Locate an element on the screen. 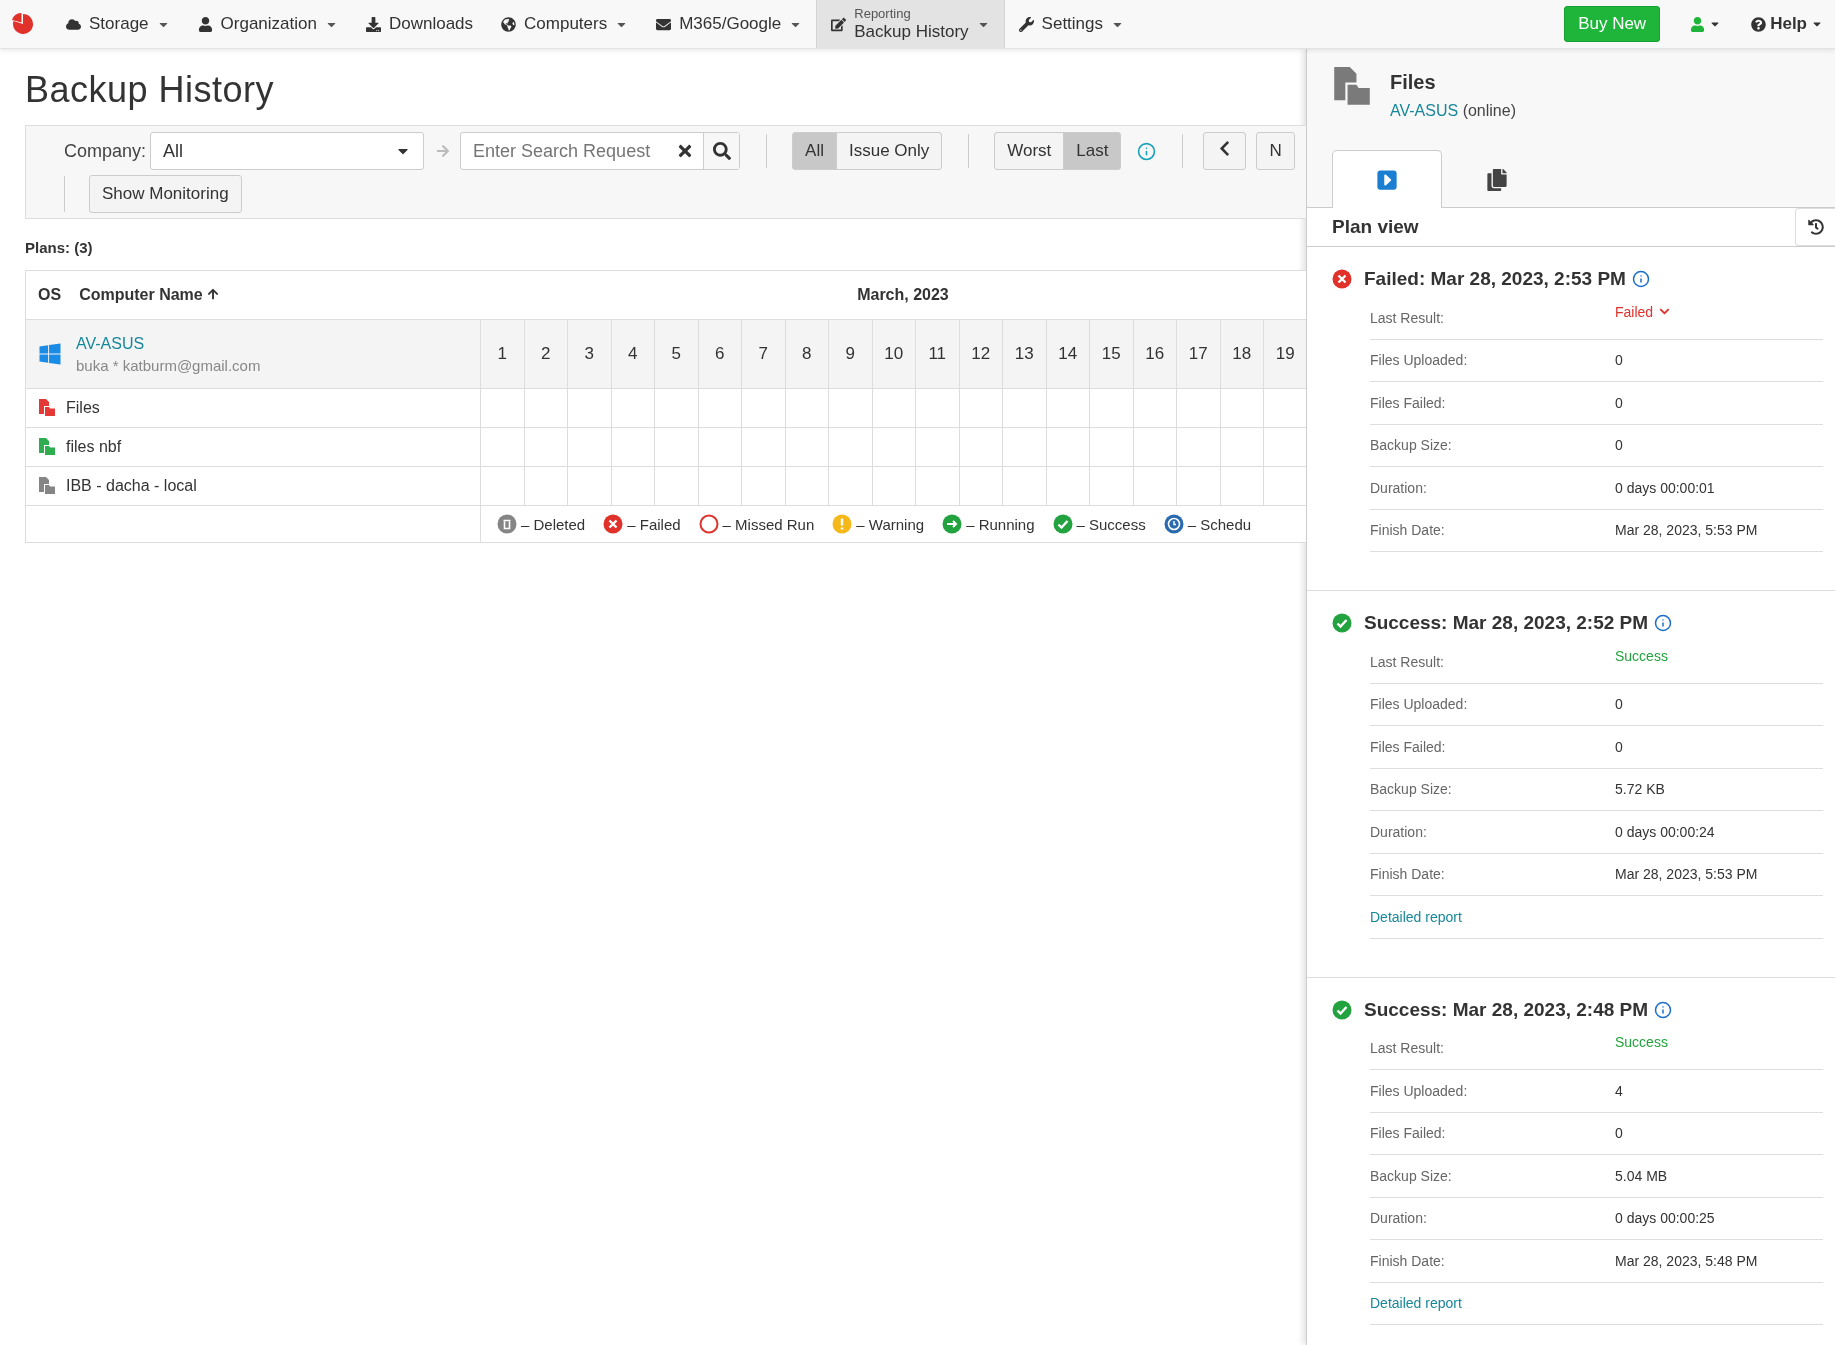 The height and width of the screenshot is (1345, 1835). search-icon is located at coordinates (721, 151).